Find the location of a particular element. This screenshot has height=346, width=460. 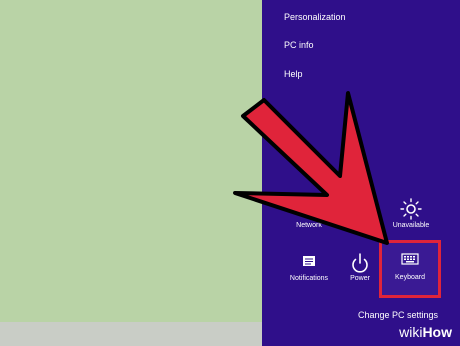

keyboard-label: Keyboard is located at coordinates (410, 277).